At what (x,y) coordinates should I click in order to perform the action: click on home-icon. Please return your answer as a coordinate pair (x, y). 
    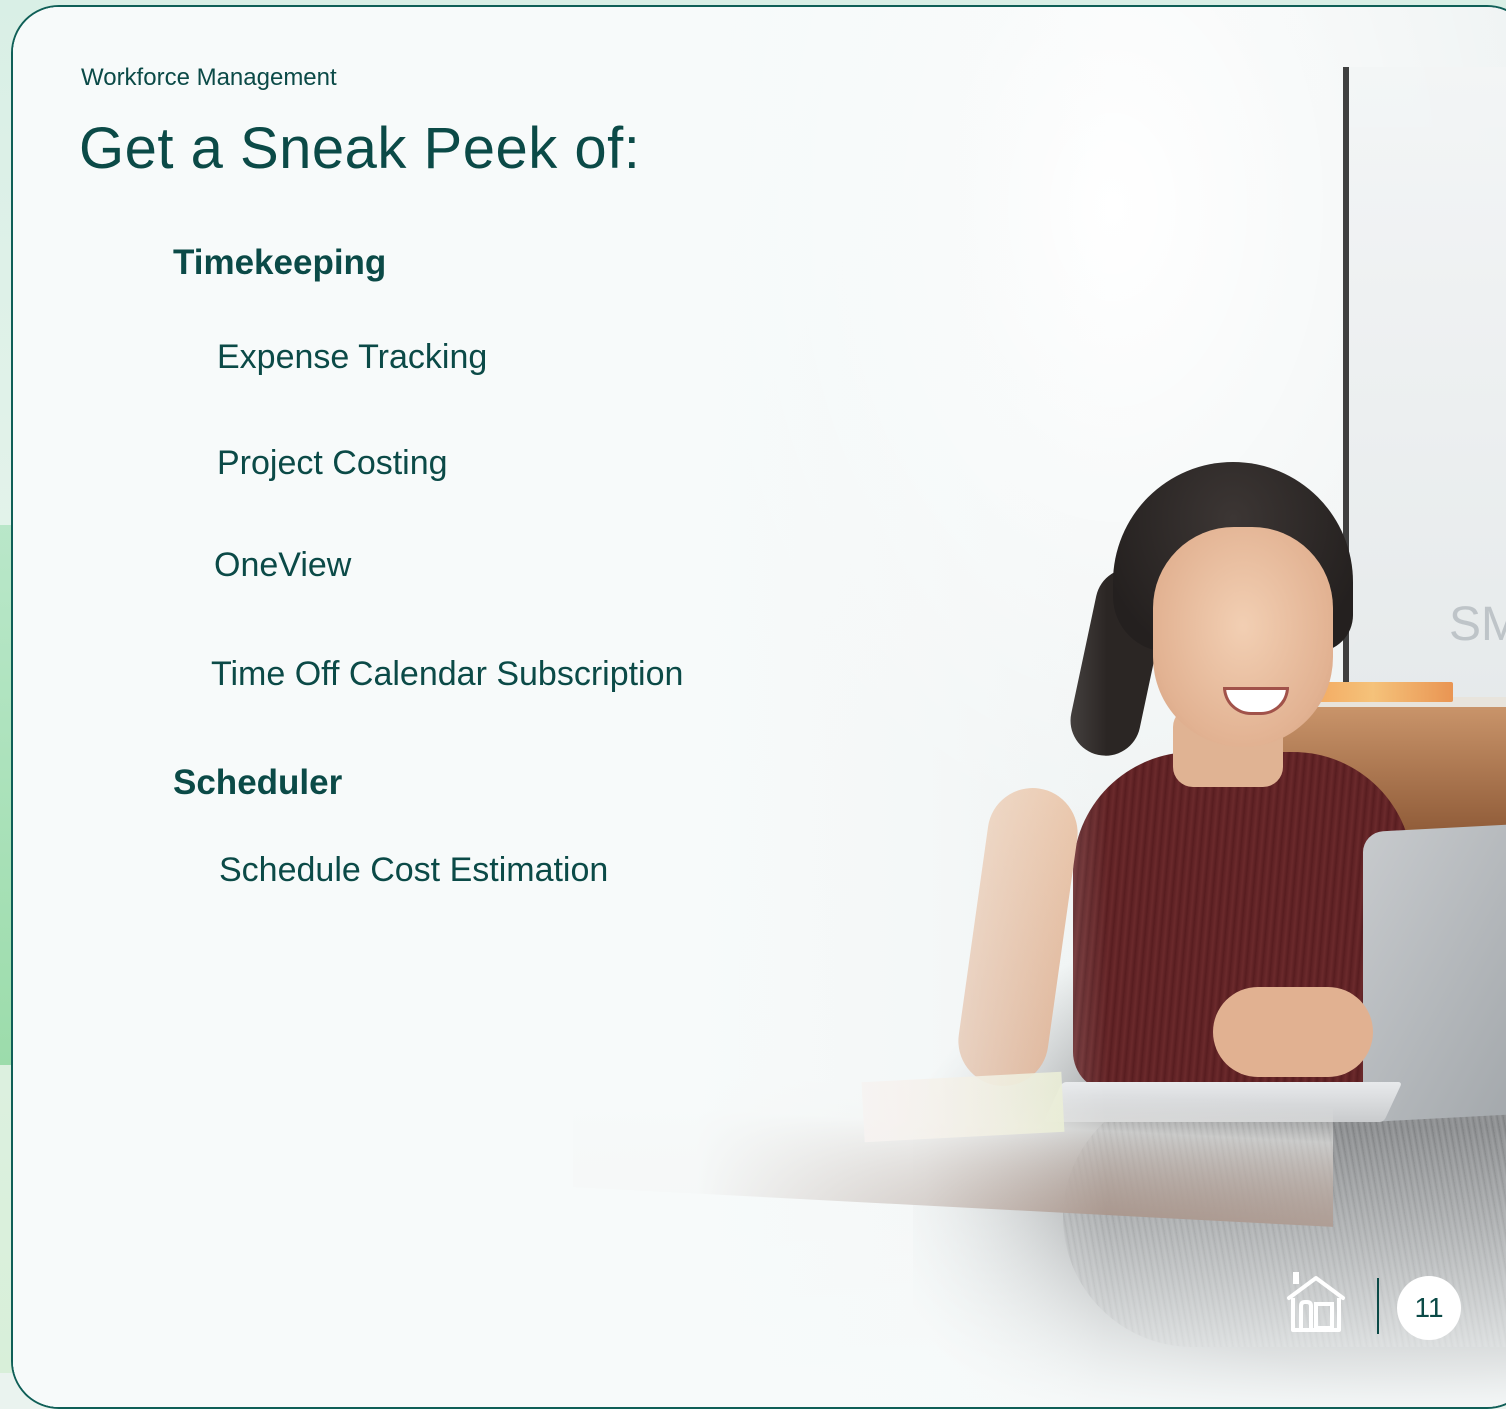
    Looking at the image, I should click on (1316, 1303).